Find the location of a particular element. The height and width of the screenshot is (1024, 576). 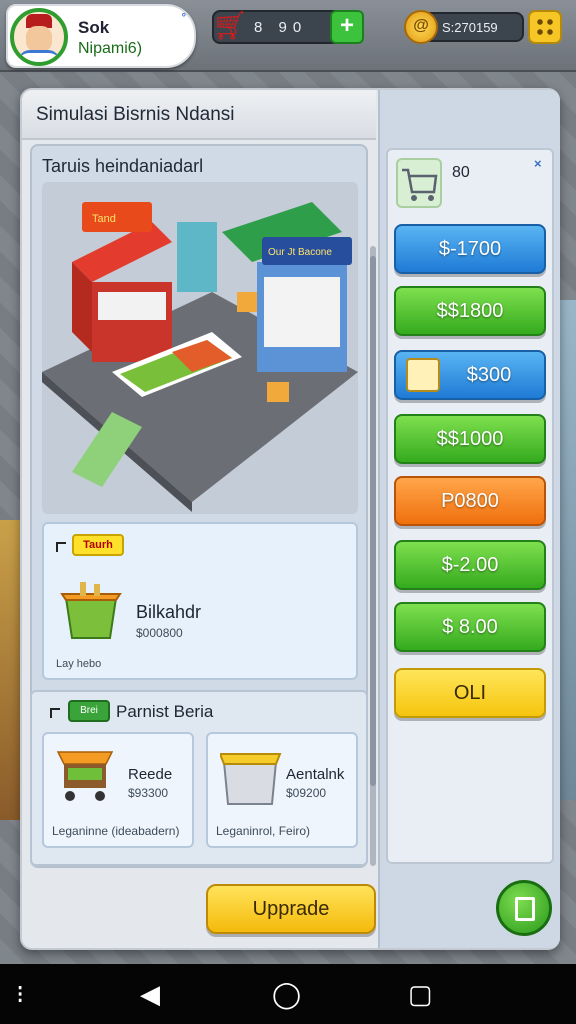

shop-cart-thumbnail is located at coordinates (419, 183).